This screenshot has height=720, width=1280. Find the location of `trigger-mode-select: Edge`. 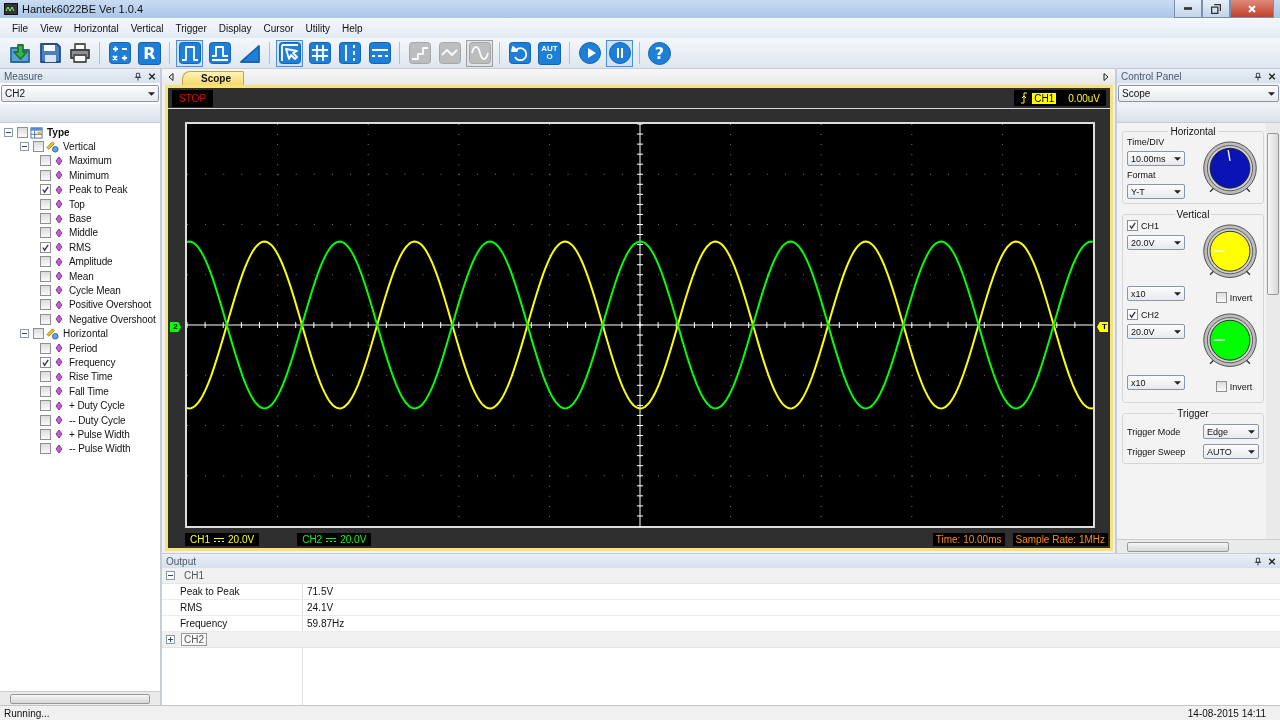

trigger-mode-select: Edge is located at coordinates (1231, 431).